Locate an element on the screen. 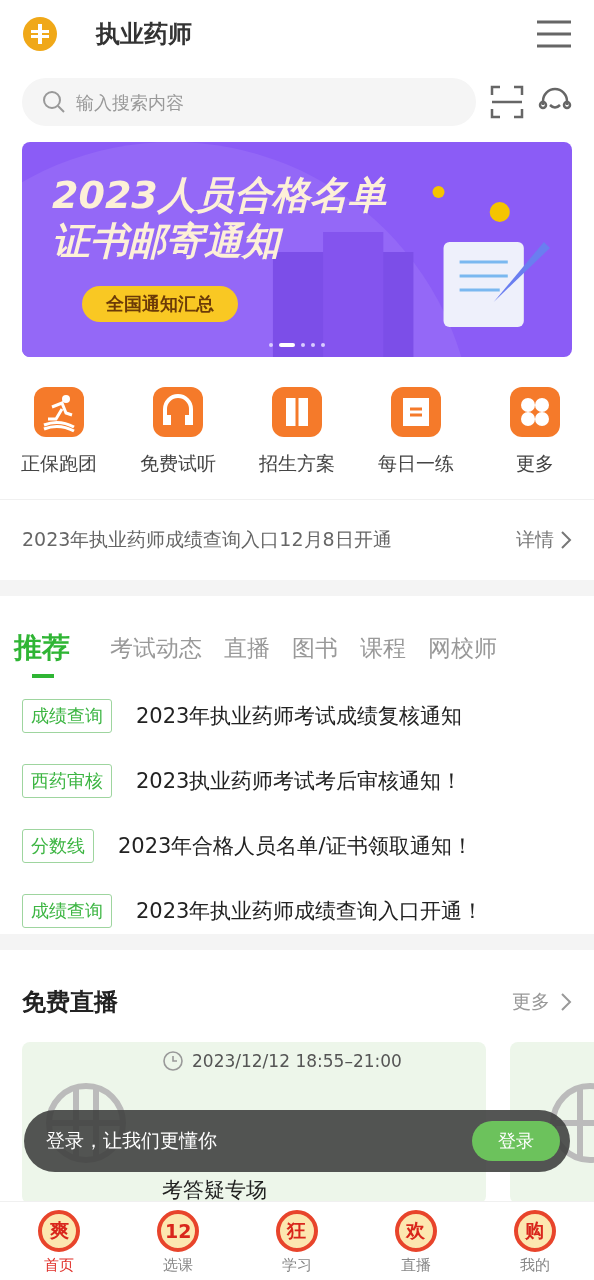  live-time: 2023/12/12 18:55–21:00 is located at coordinates (297, 1061).